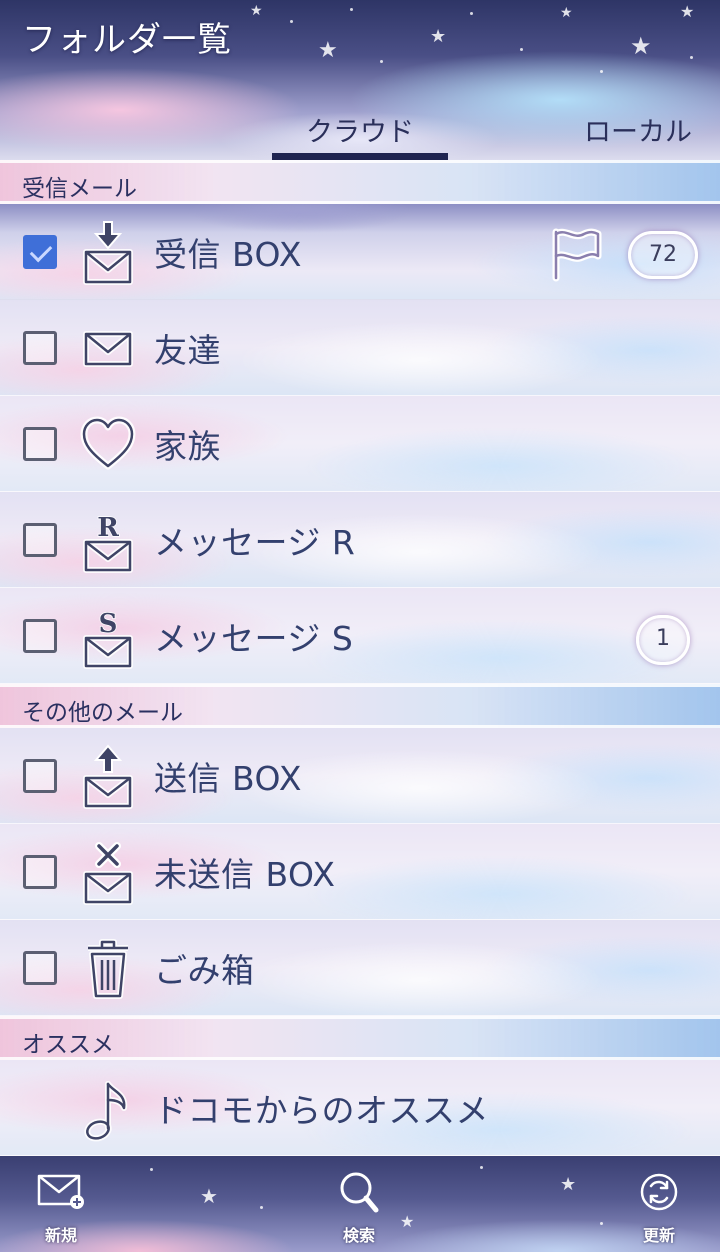 Image resolution: width=720 pixels, height=1252 pixels. Describe the element at coordinates (204, 970) in the screenshot. I see `folder-name: ごみ箱` at that location.